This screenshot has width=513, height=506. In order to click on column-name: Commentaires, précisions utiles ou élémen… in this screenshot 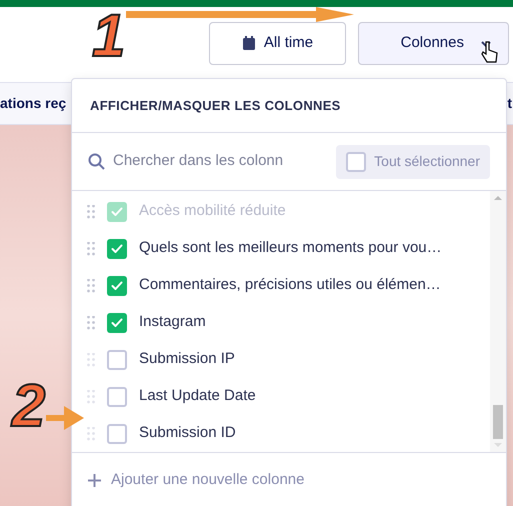, I will do `click(290, 285)`.